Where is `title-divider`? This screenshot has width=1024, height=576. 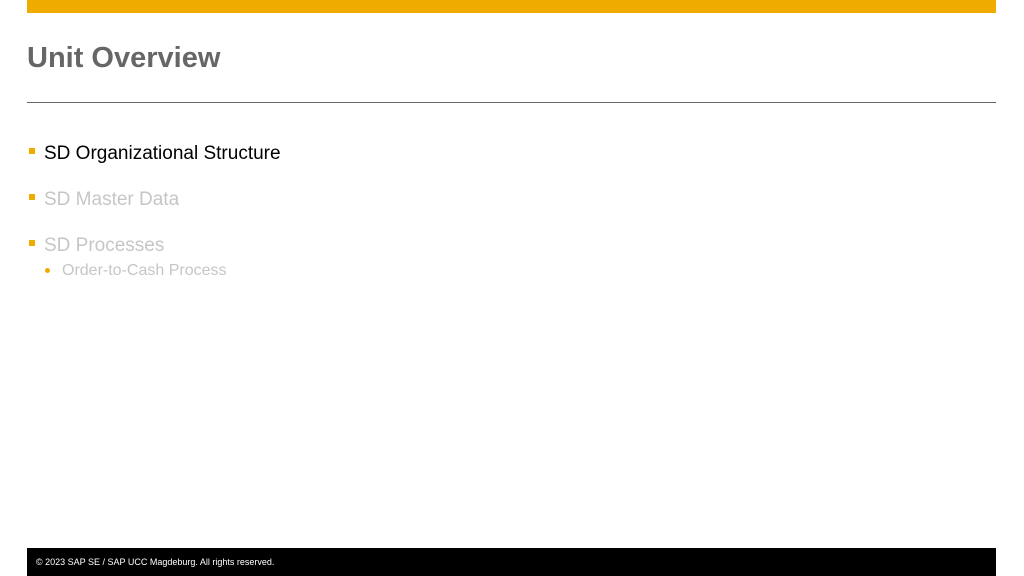
title-divider is located at coordinates (511, 102).